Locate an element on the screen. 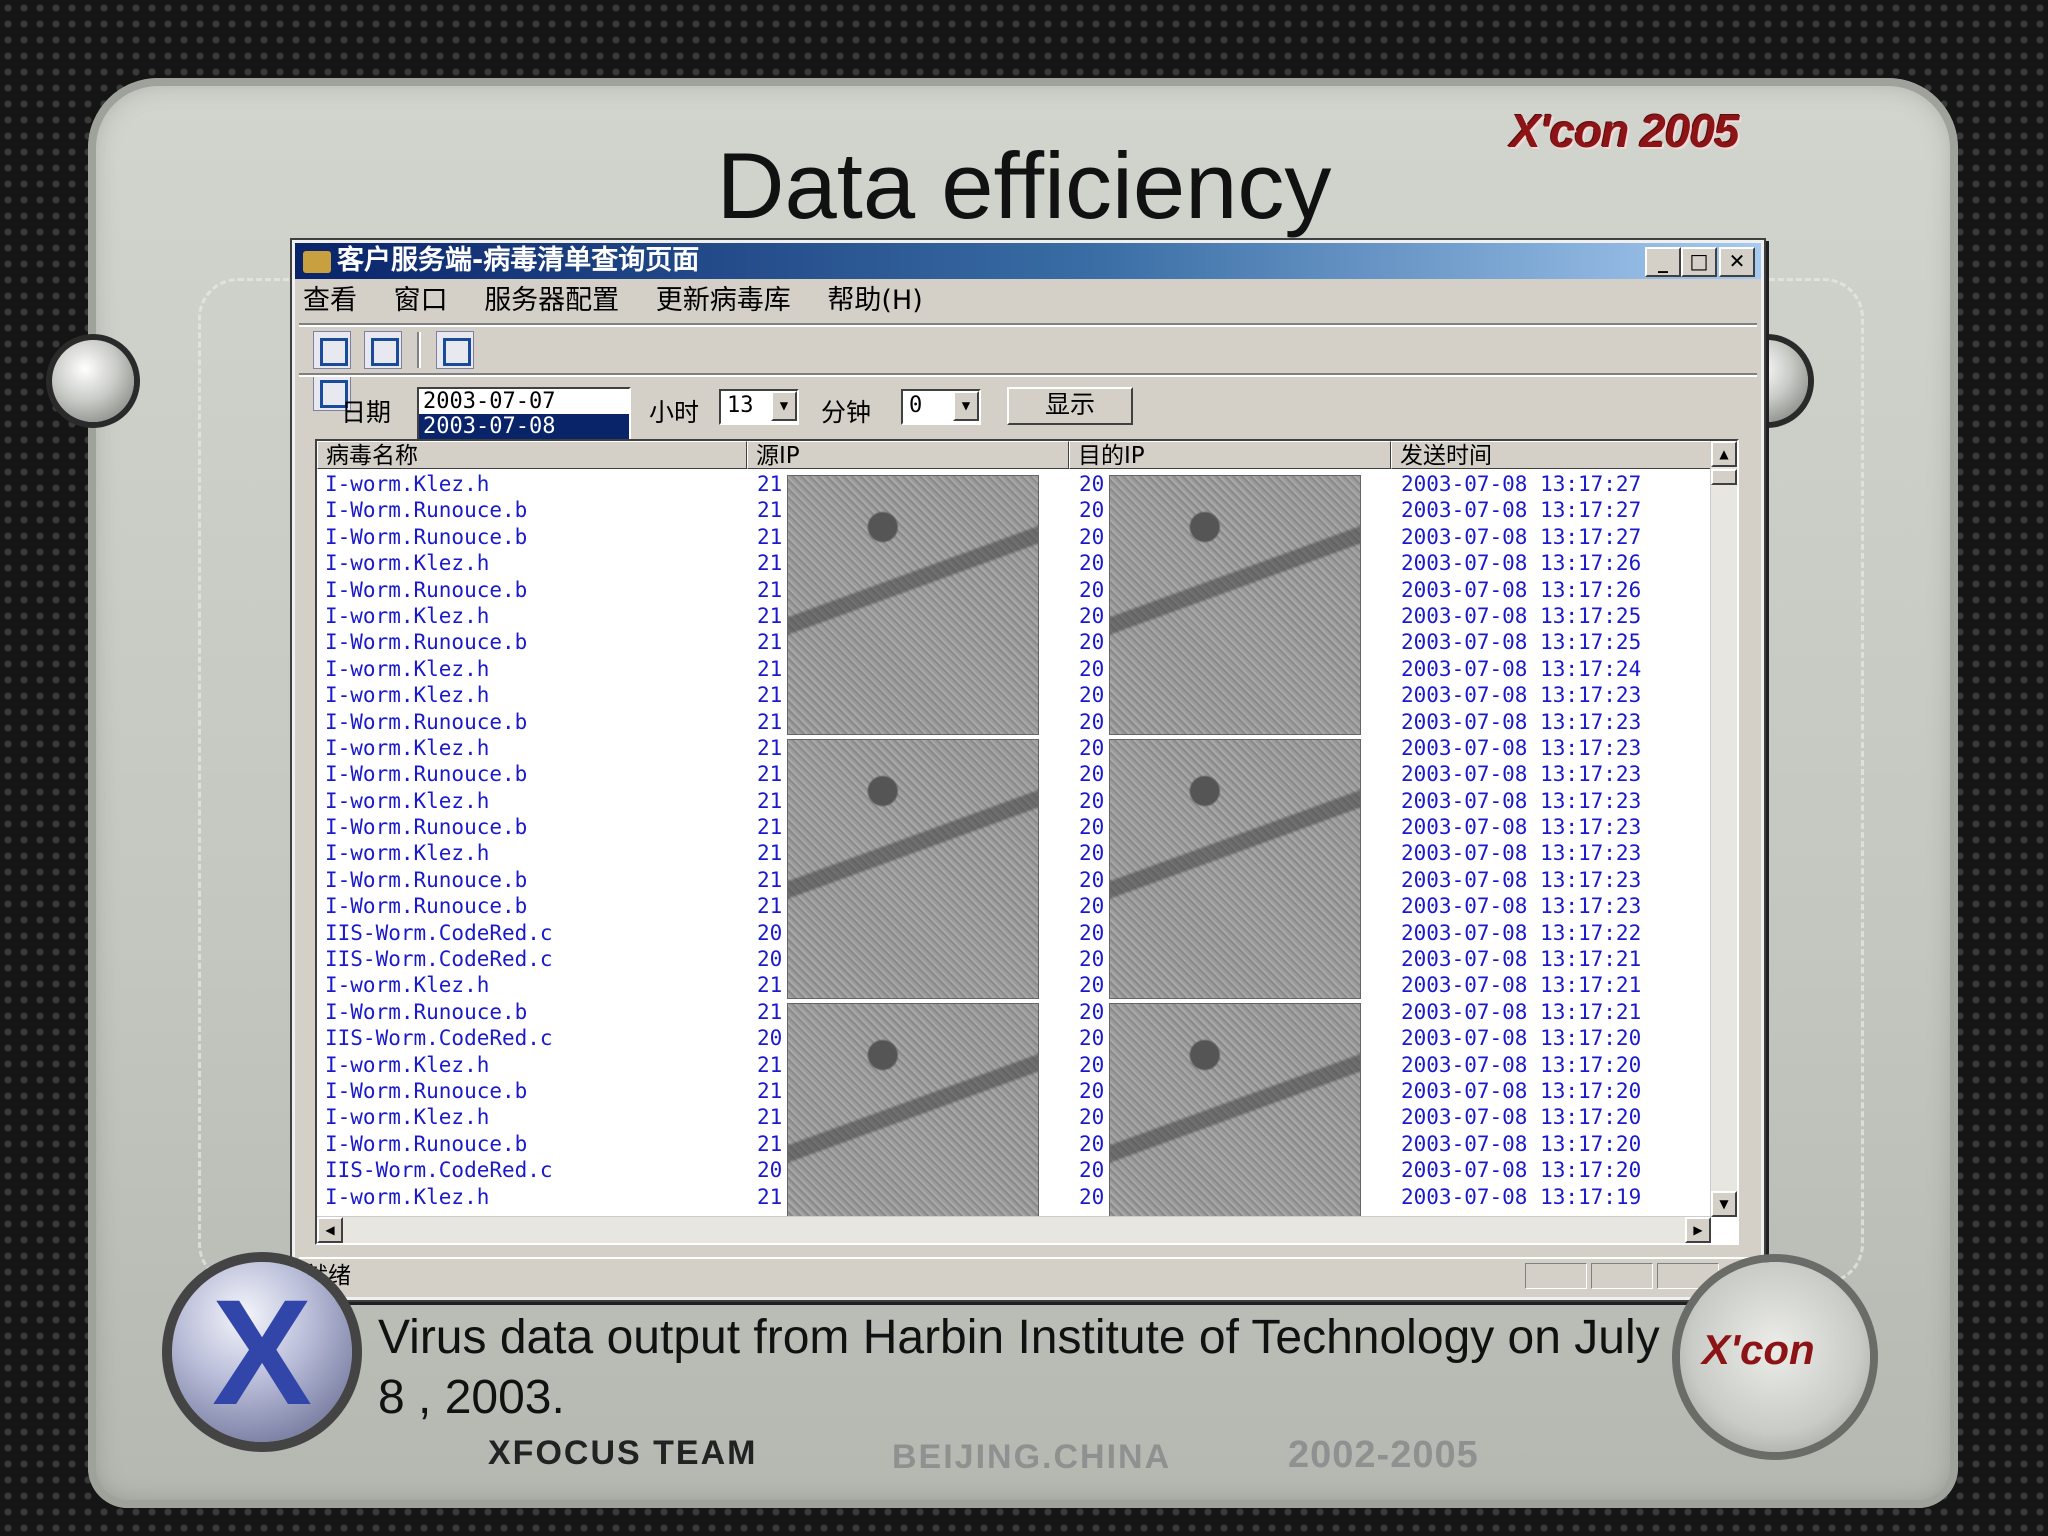  footer-city: BEIJING.CHINA is located at coordinates (1032, 1457).